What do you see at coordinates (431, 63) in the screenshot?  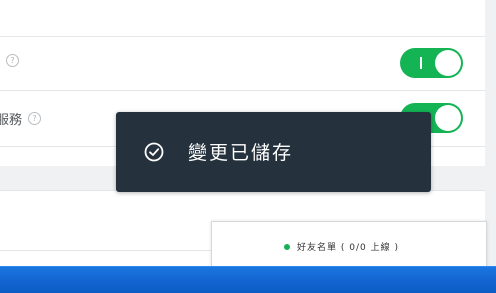 I see `setting-row-1-toggle` at bounding box center [431, 63].